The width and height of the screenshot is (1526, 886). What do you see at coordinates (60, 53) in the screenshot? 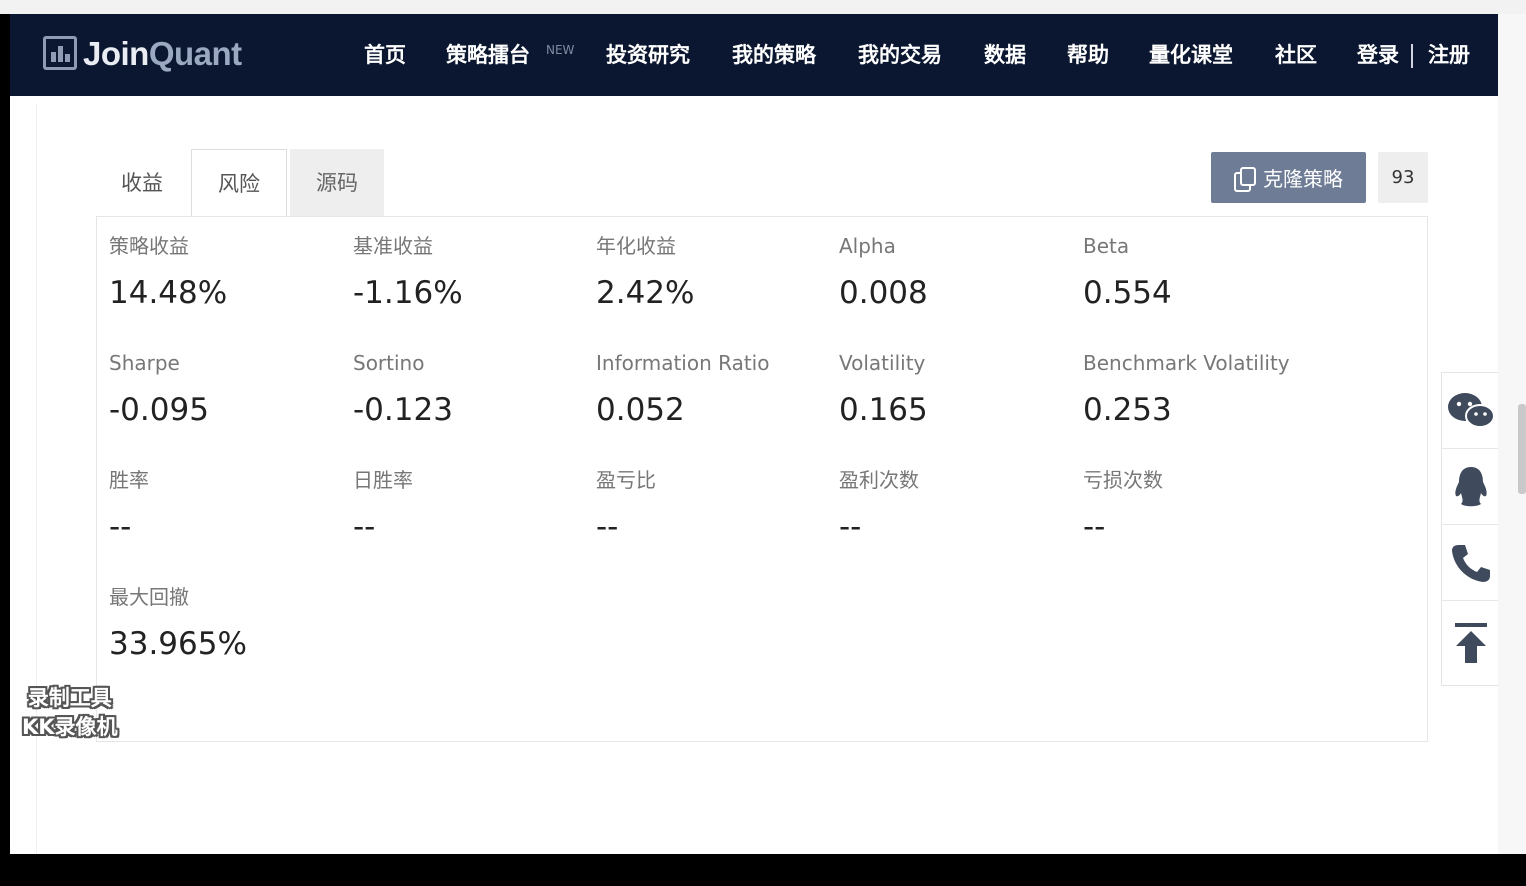
I see `logo-chart-icon` at bounding box center [60, 53].